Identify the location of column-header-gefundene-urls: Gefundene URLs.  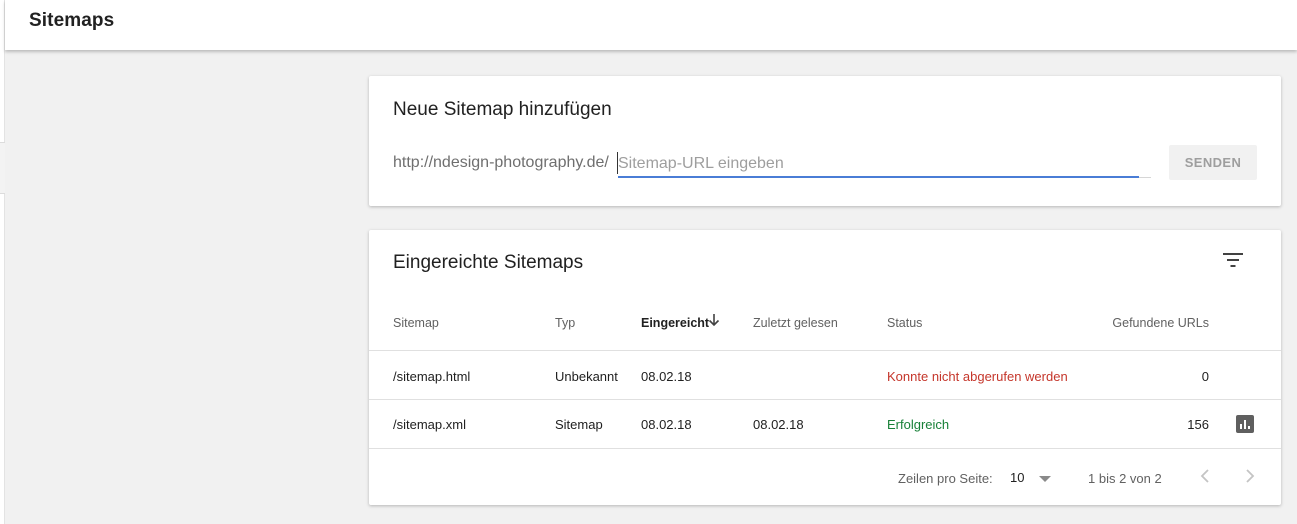
(1160, 323).